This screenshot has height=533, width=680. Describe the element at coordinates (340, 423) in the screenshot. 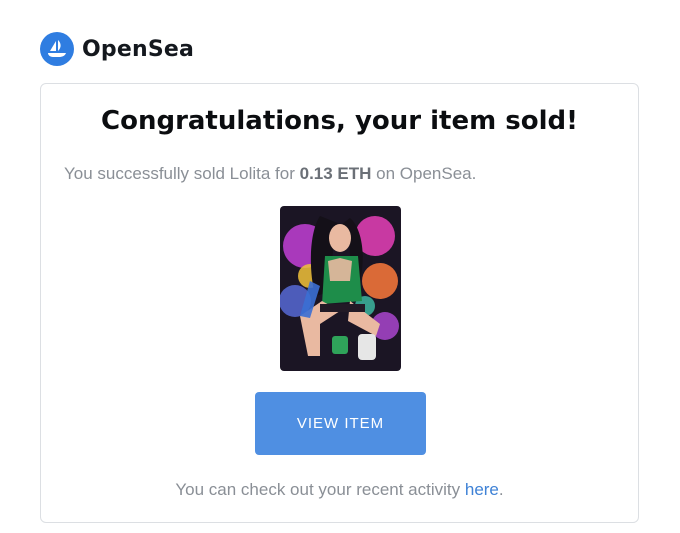

I see `view-item-button: VIEW ITEM` at that location.